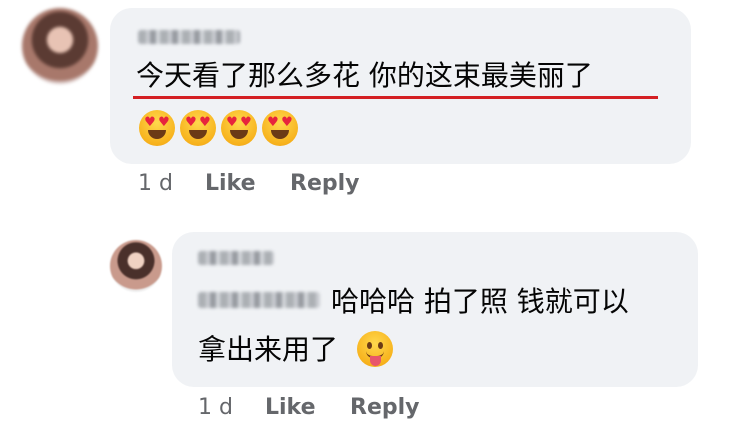 This screenshot has width=746, height=435. Describe the element at coordinates (480, 301) in the screenshot. I see `reply-text-line1: 哈哈哈 拍了照 钱就可以` at that location.